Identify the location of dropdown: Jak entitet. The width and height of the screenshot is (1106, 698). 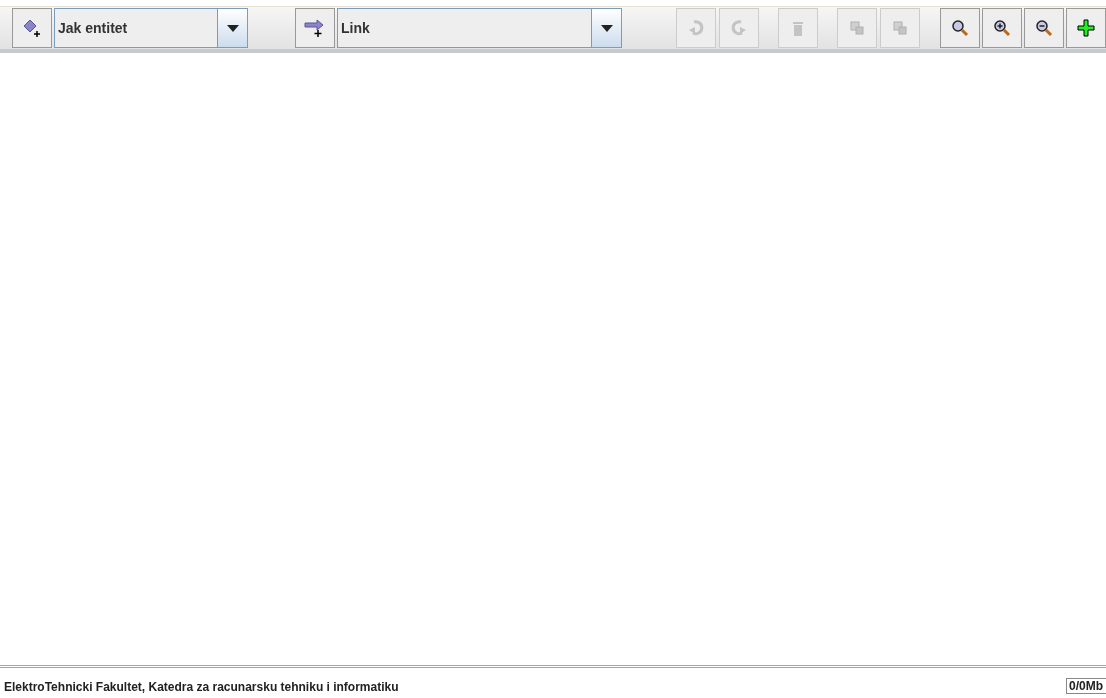
(151, 28).